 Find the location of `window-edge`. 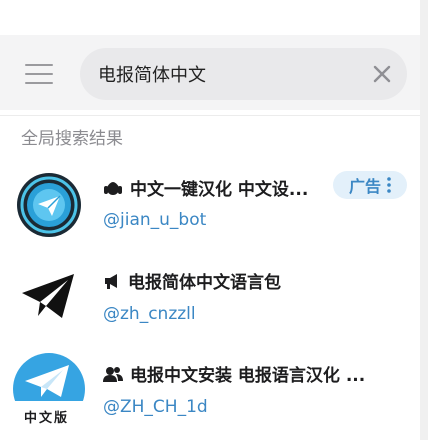

window-edge is located at coordinates (424, 220).